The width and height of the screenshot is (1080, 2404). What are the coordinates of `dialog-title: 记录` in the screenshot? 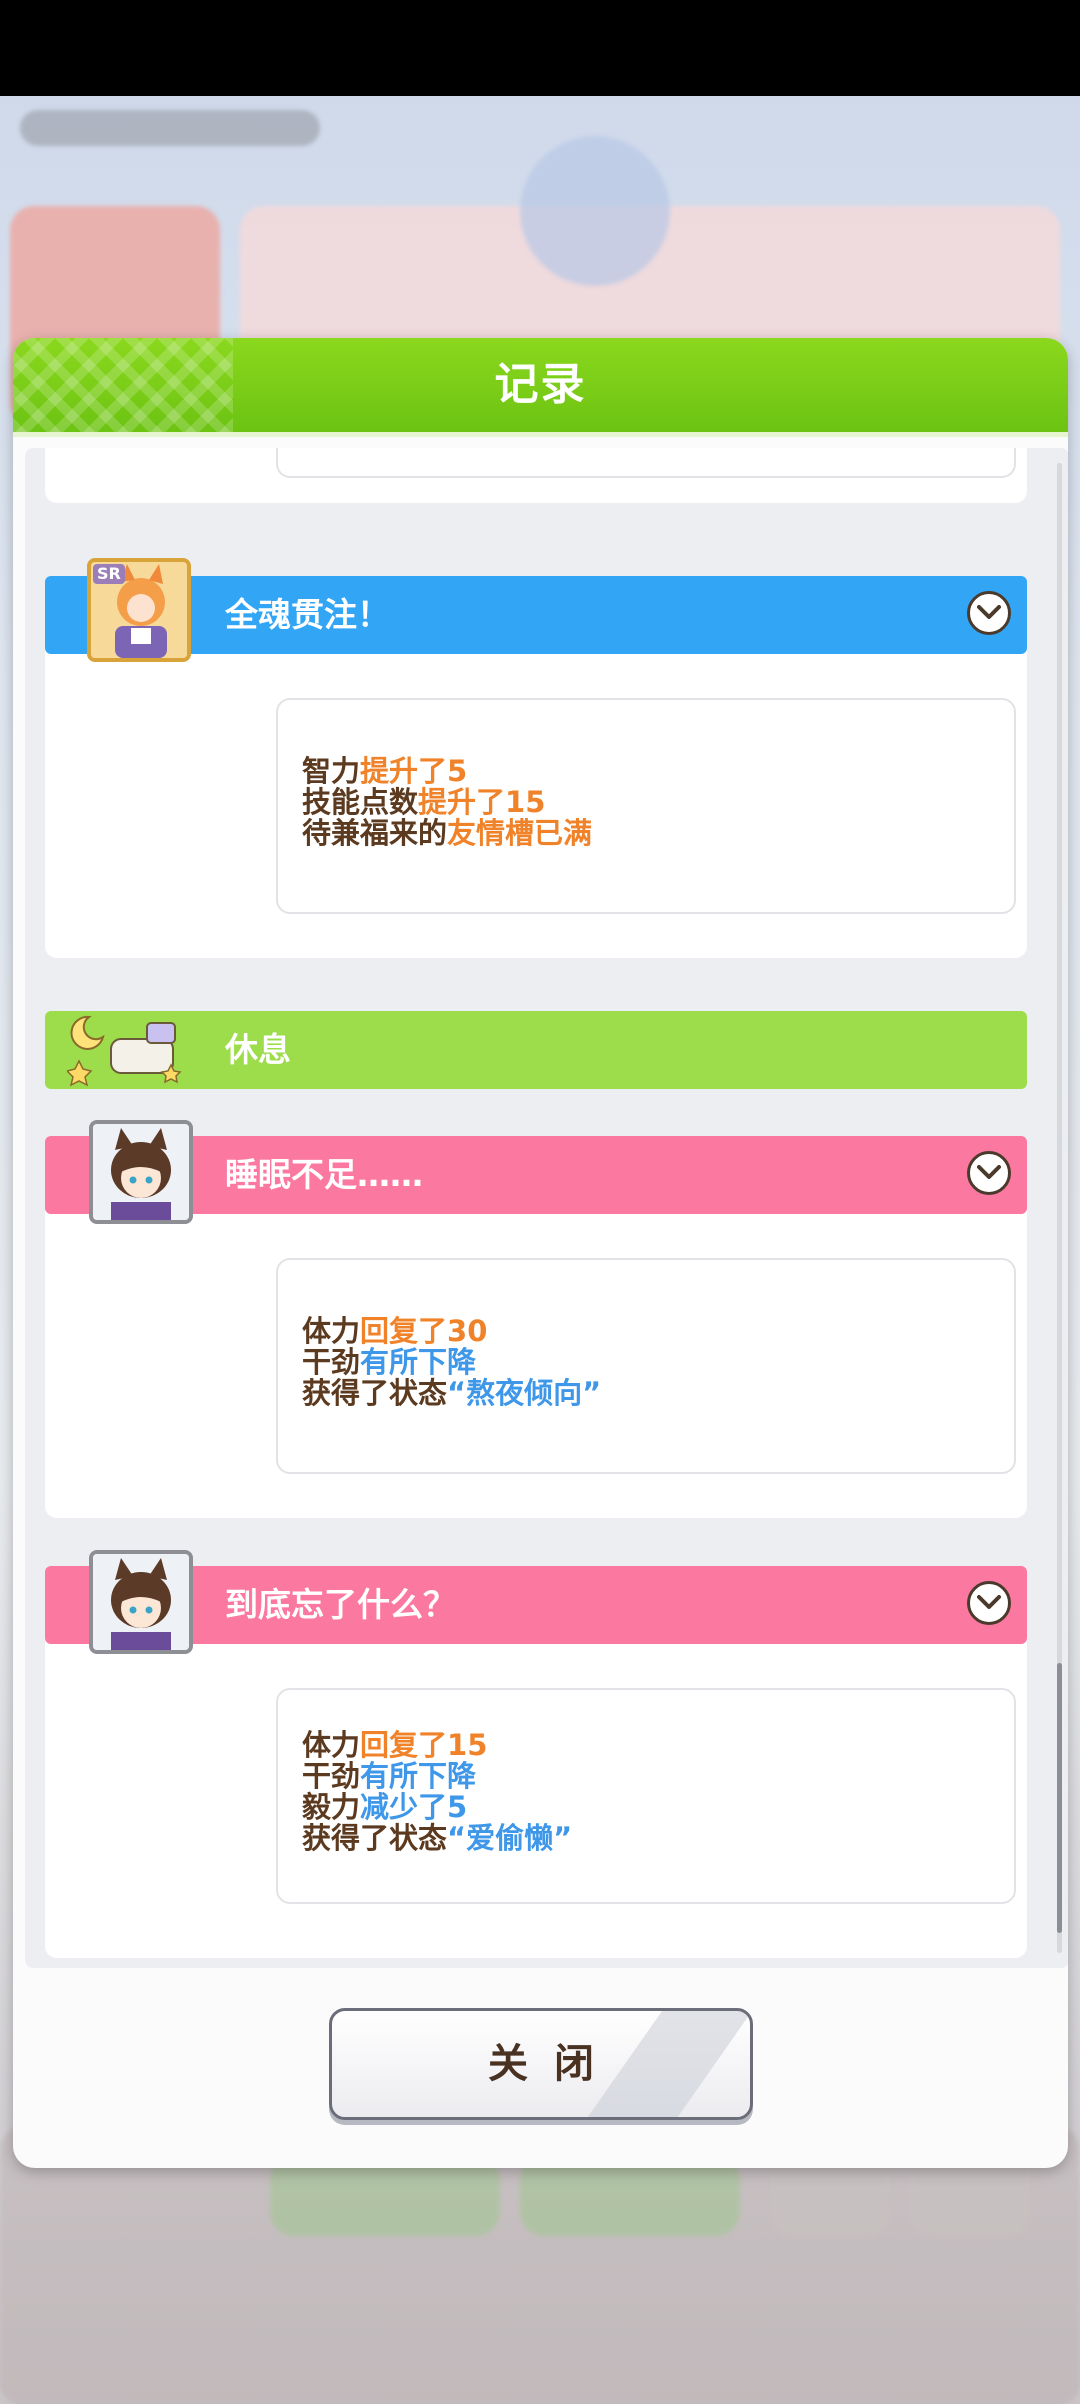 It's located at (540, 384).